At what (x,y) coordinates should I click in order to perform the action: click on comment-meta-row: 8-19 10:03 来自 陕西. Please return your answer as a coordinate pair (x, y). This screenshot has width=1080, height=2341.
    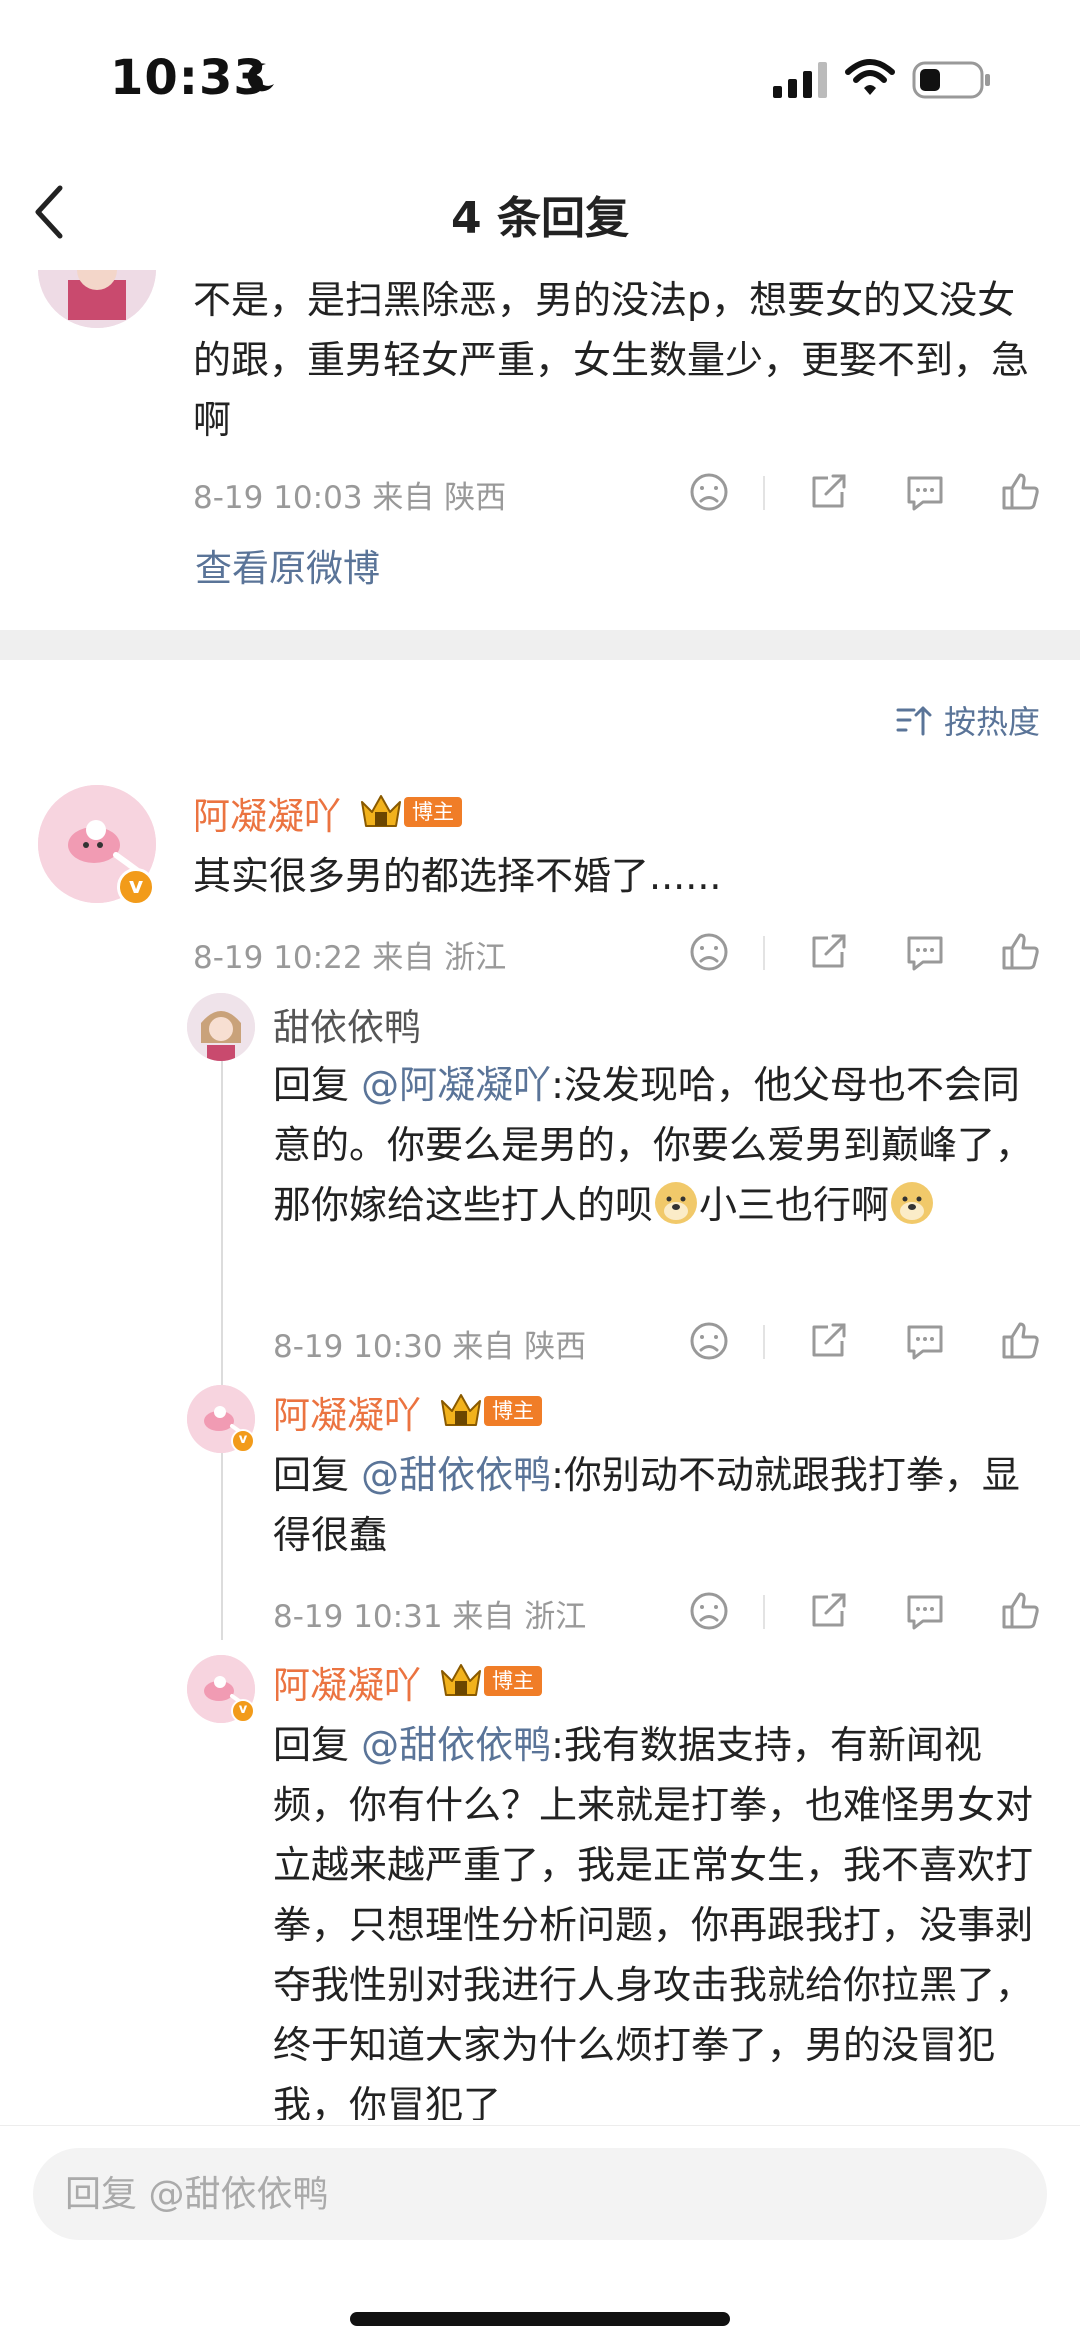
    Looking at the image, I should click on (620, 491).